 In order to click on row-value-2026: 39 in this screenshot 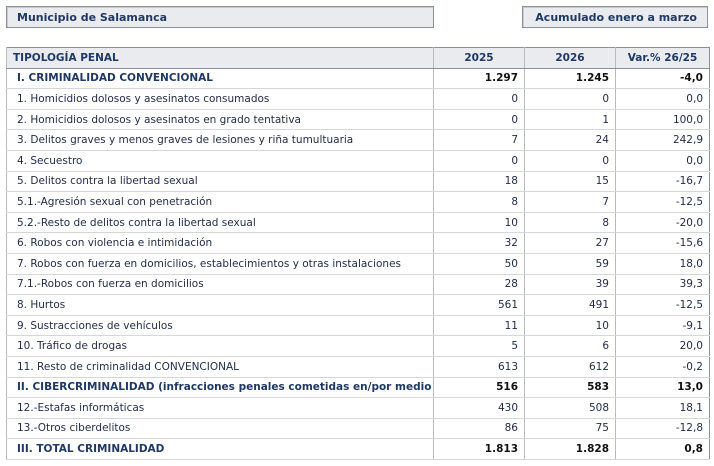, I will do `click(570, 285)`.